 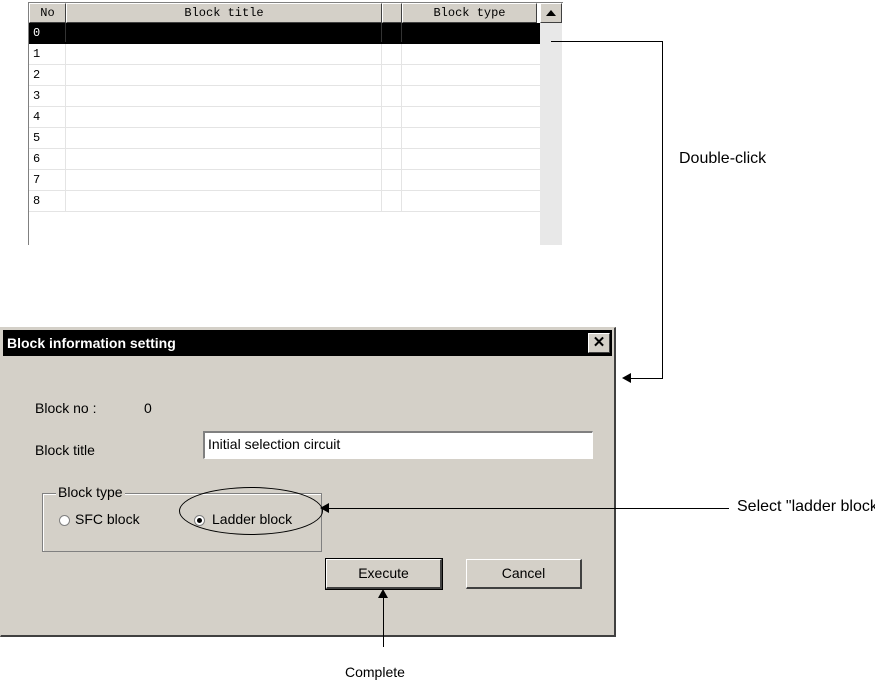 I want to click on block-title-input: Initial selection circuit, so click(x=398, y=445).